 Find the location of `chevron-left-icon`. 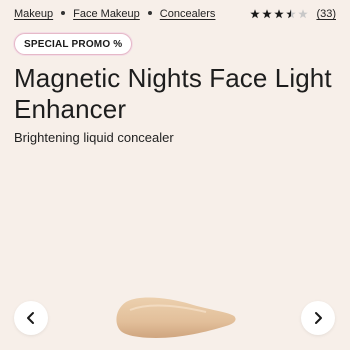

chevron-left-icon is located at coordinates (30, 318).